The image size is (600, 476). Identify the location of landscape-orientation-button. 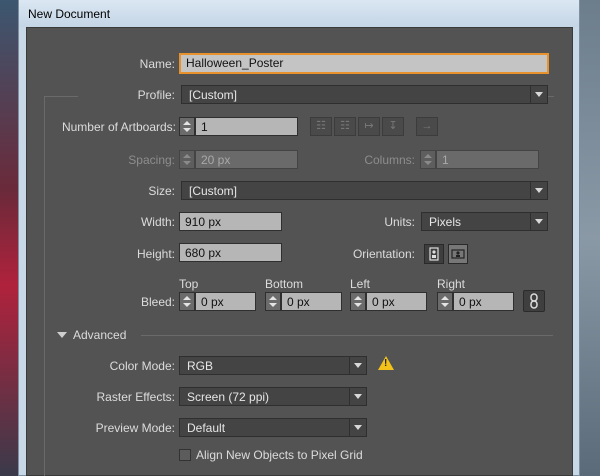
(458, 254).